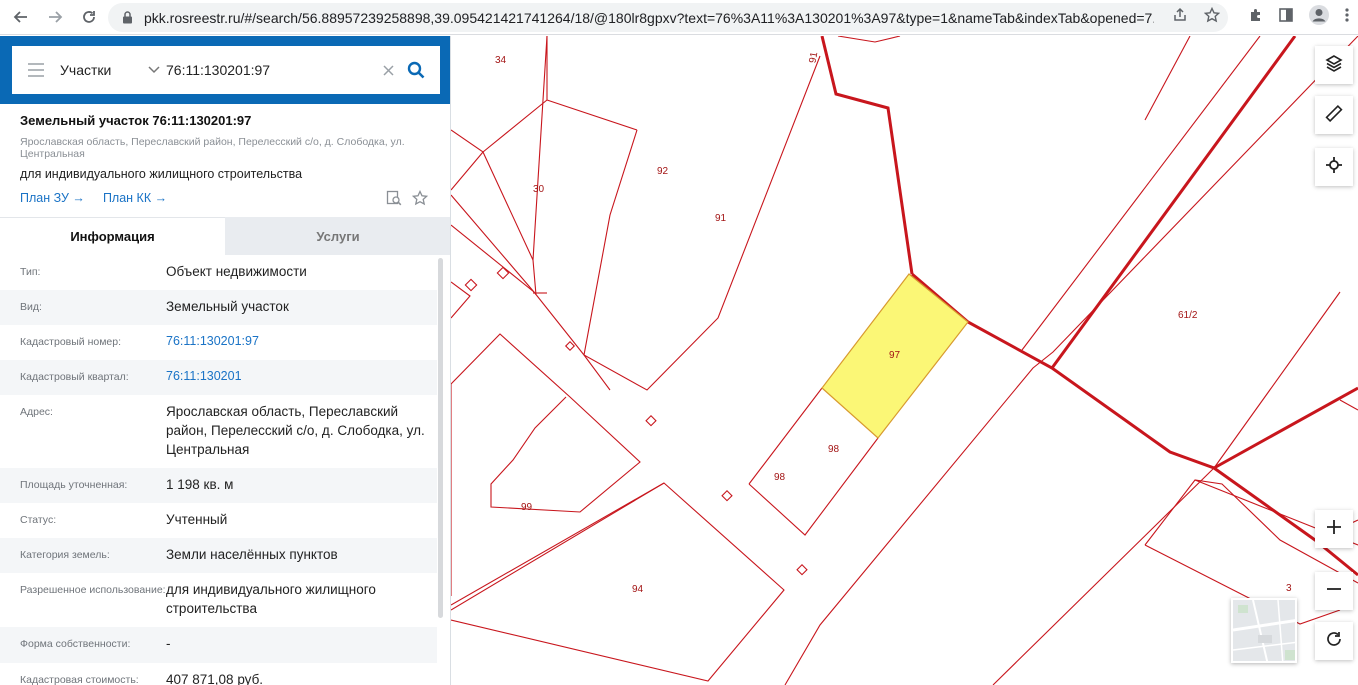  Describe the element at coordinates (252, 554) in the screenshot. I see `row-value: Земли населённых пунктов` at that location.